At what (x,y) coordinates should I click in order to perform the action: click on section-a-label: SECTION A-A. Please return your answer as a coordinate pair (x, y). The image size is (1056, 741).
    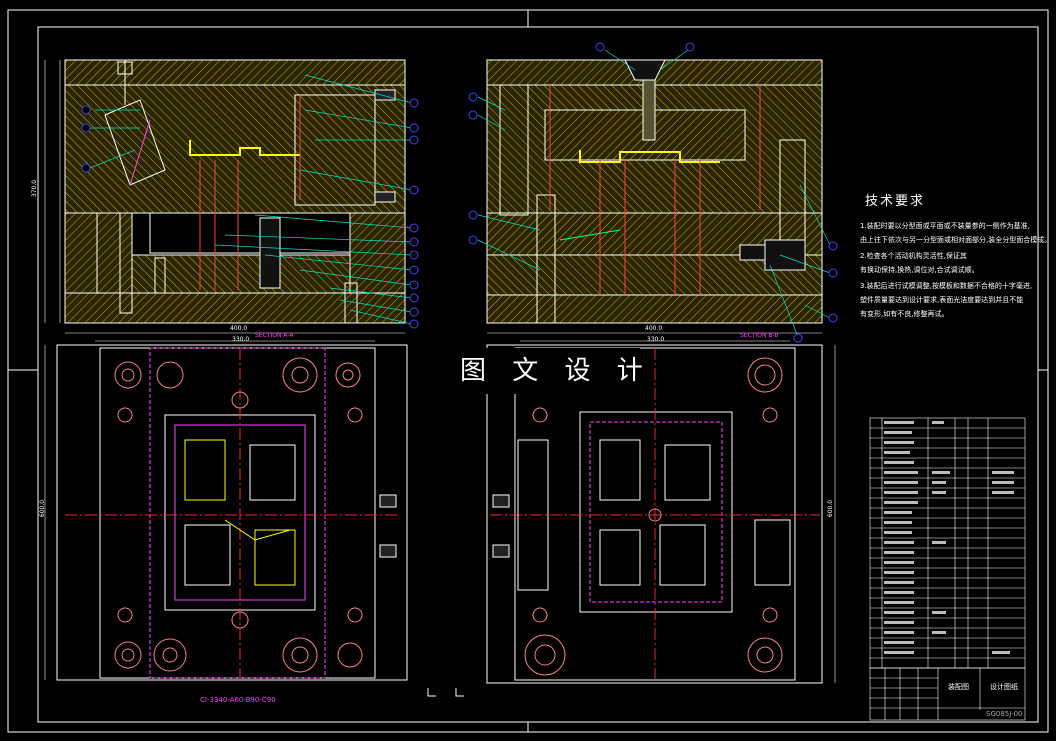
    Looking at the image, I should click on (274, 335).